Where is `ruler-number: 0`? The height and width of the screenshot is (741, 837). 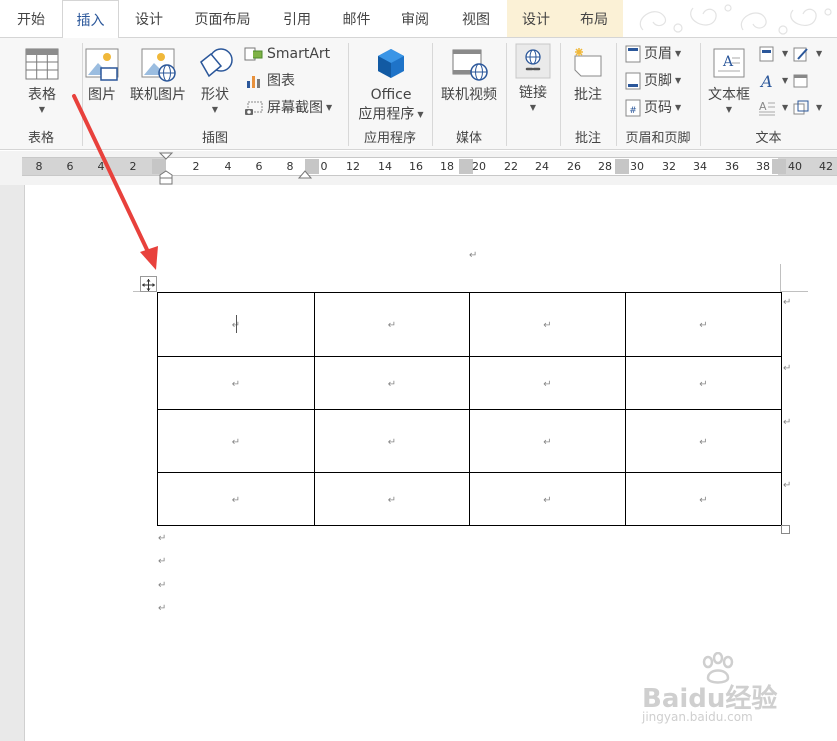 ruler-number: 0 is located at coordinates (324, 166).